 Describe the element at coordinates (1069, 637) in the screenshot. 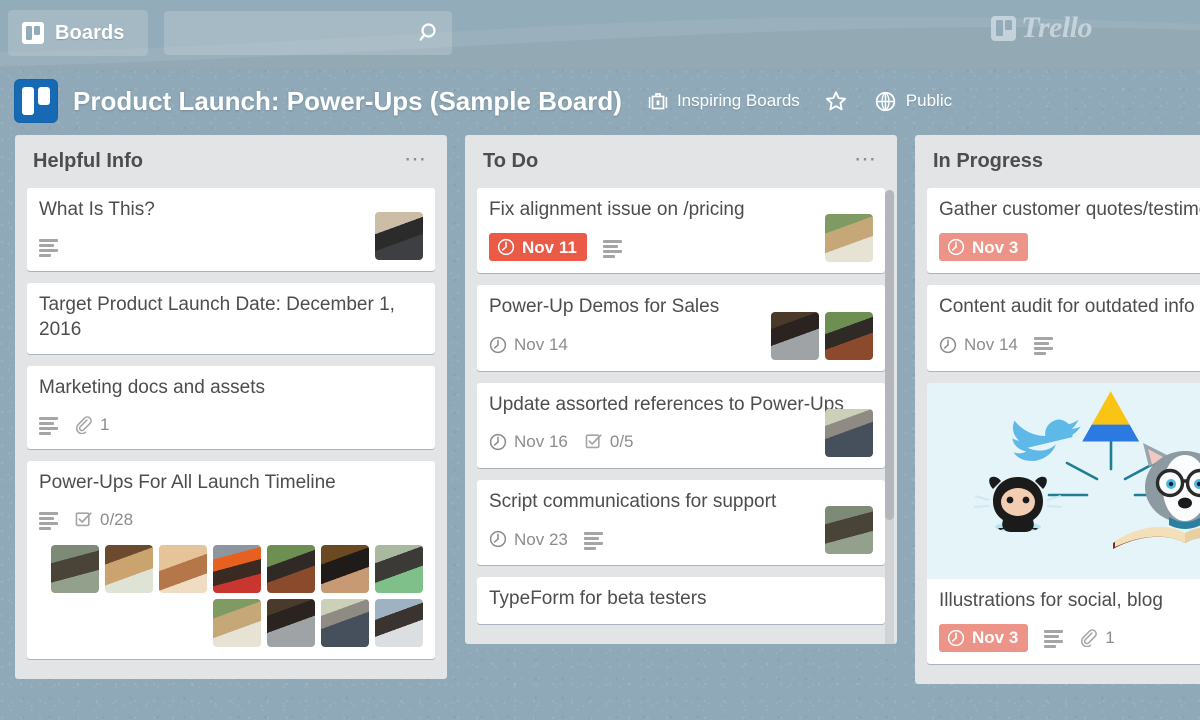

I see `card-badges: Nov 3 1` at that location.